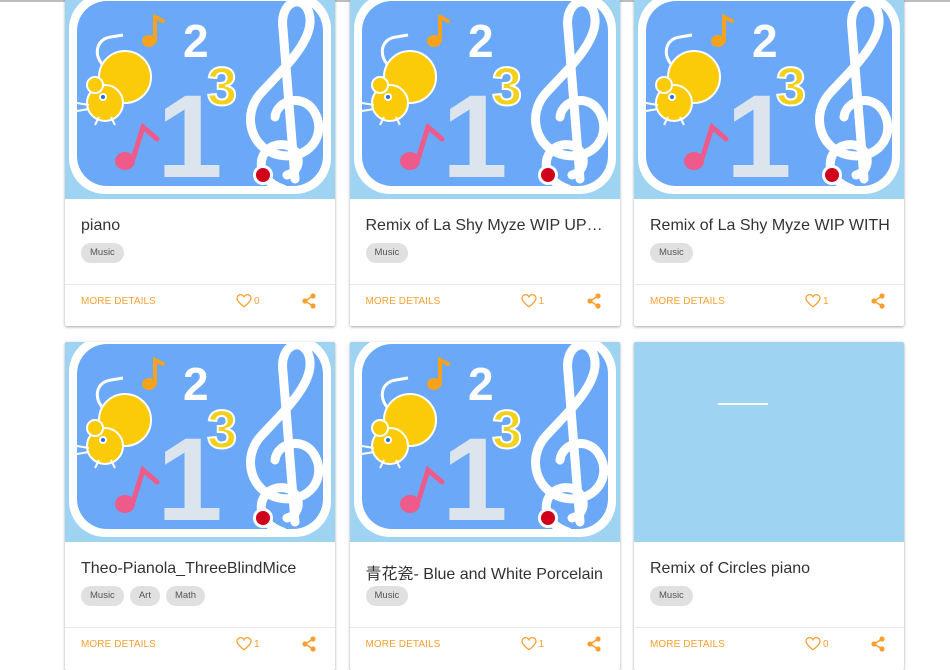 The width and height of the screenshot is (950, 670). I want to click on project-title: Theo-Pianola_ThreeBlindMice, so click(201, 569).